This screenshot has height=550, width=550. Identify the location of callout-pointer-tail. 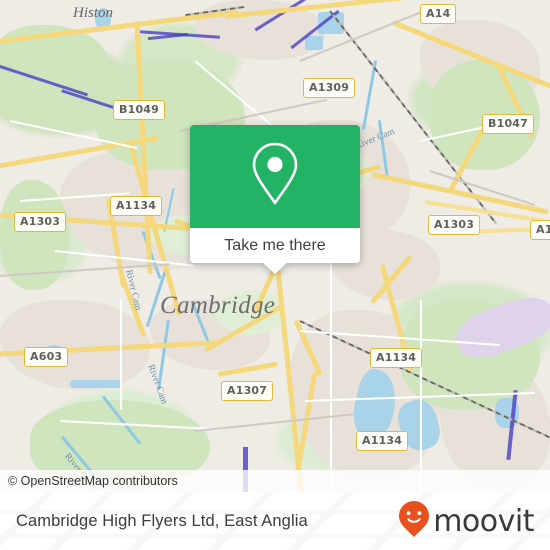
(275, 268).